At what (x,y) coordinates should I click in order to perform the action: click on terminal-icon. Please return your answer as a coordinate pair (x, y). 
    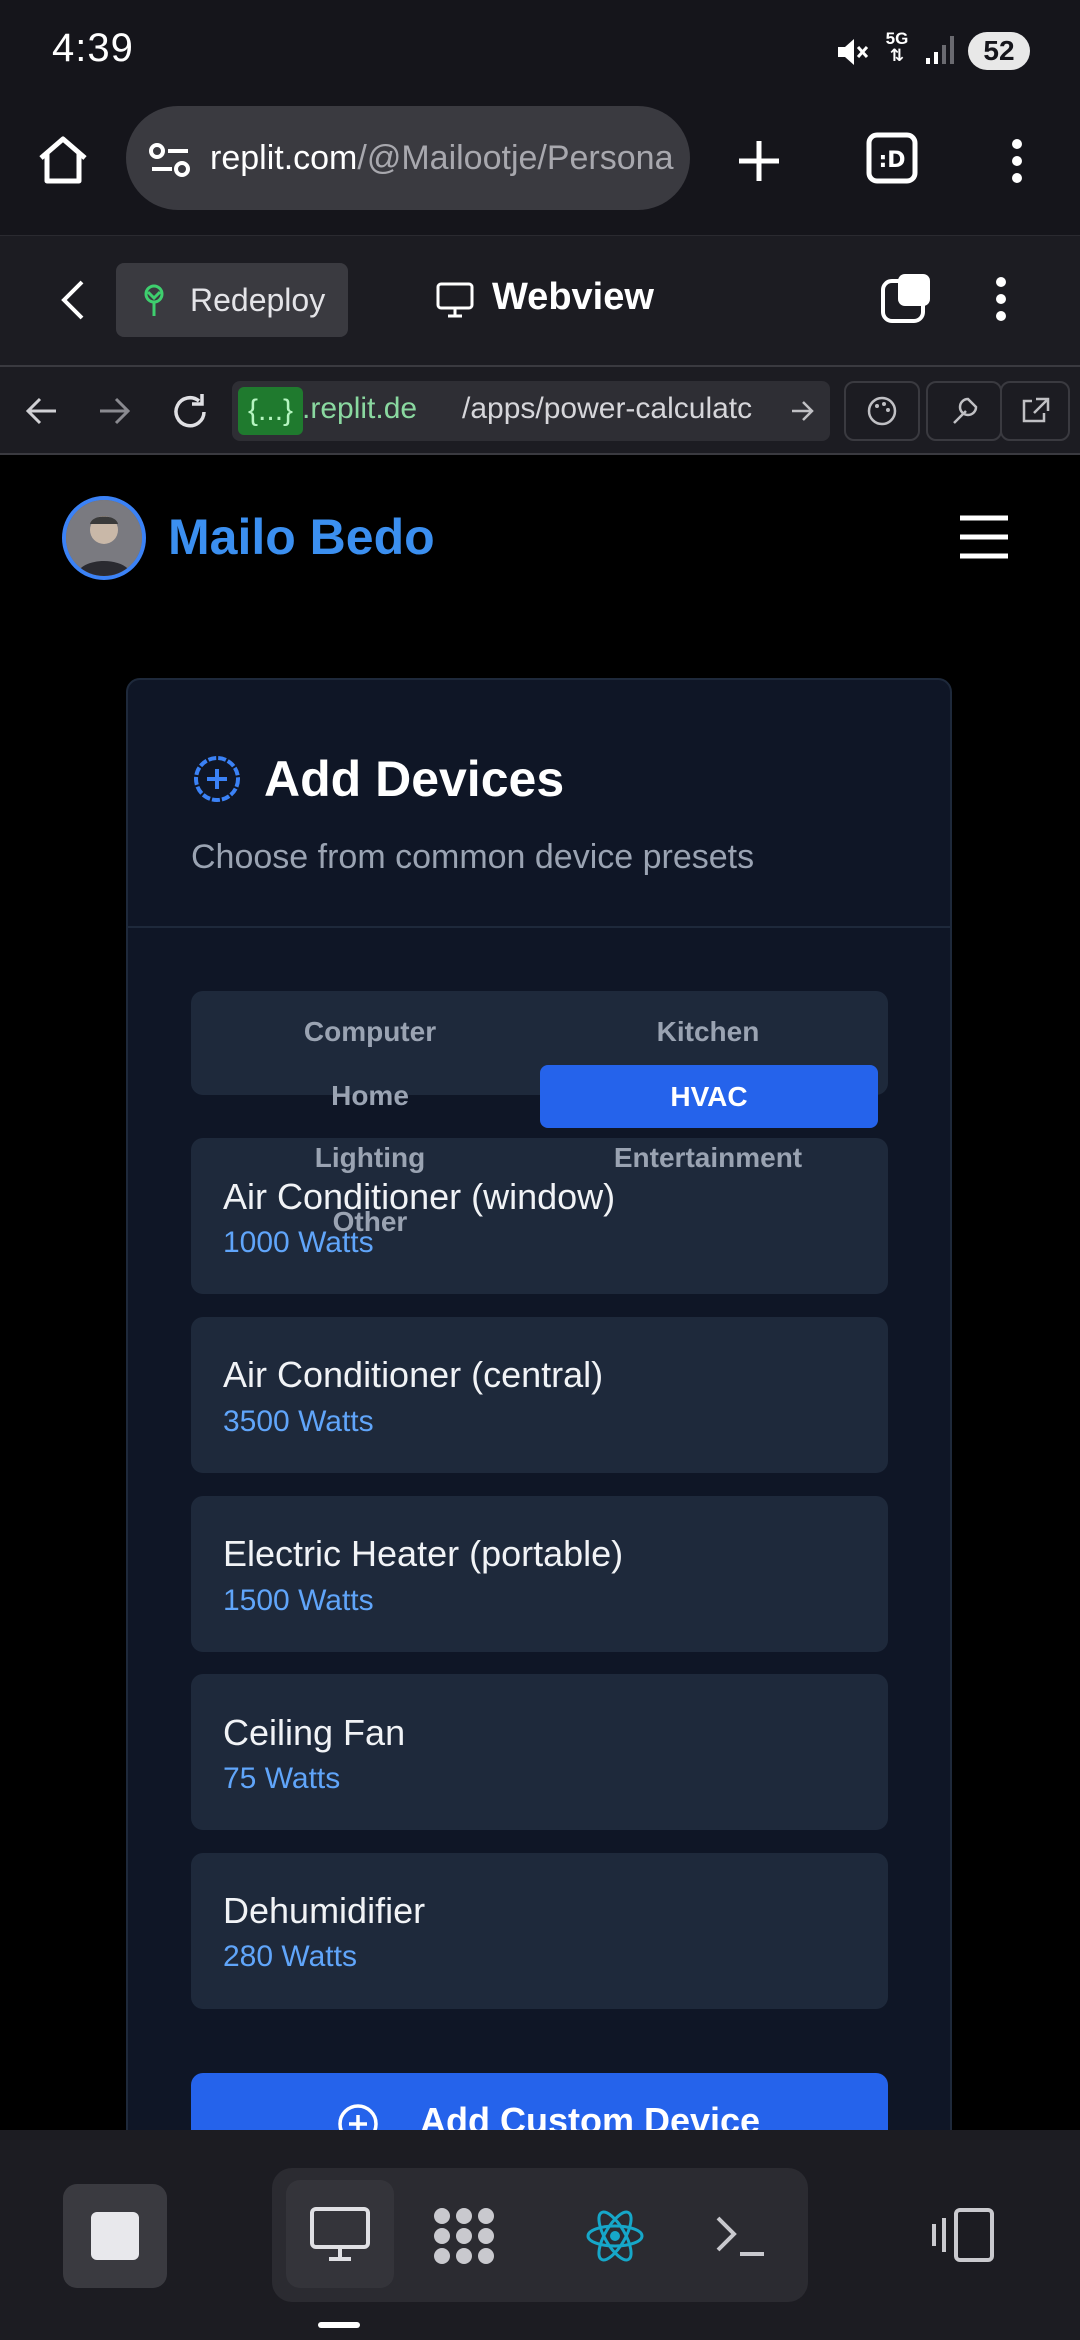
    Looking at the image, I should click on (740, 2236).